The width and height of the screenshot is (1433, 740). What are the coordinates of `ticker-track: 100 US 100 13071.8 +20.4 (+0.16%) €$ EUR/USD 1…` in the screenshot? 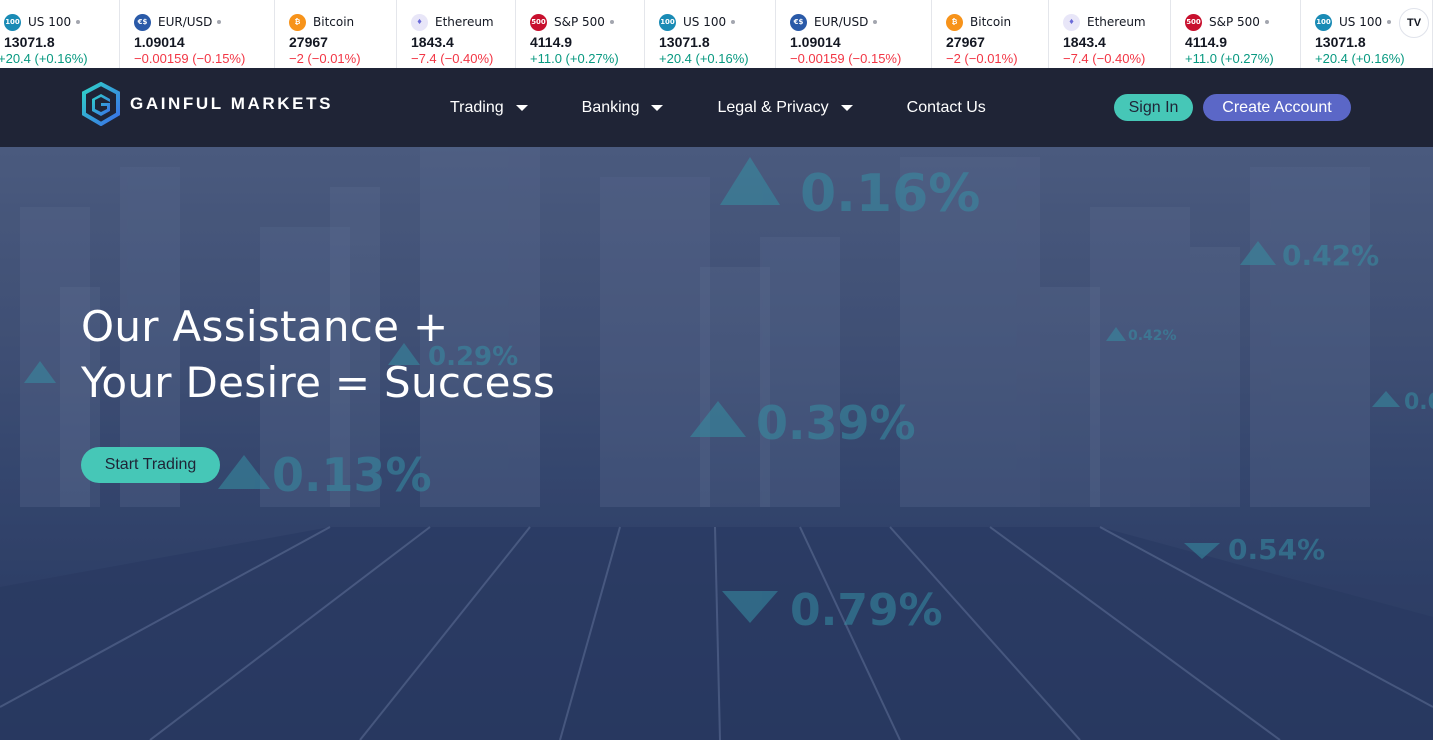 It's located at (716, 34).